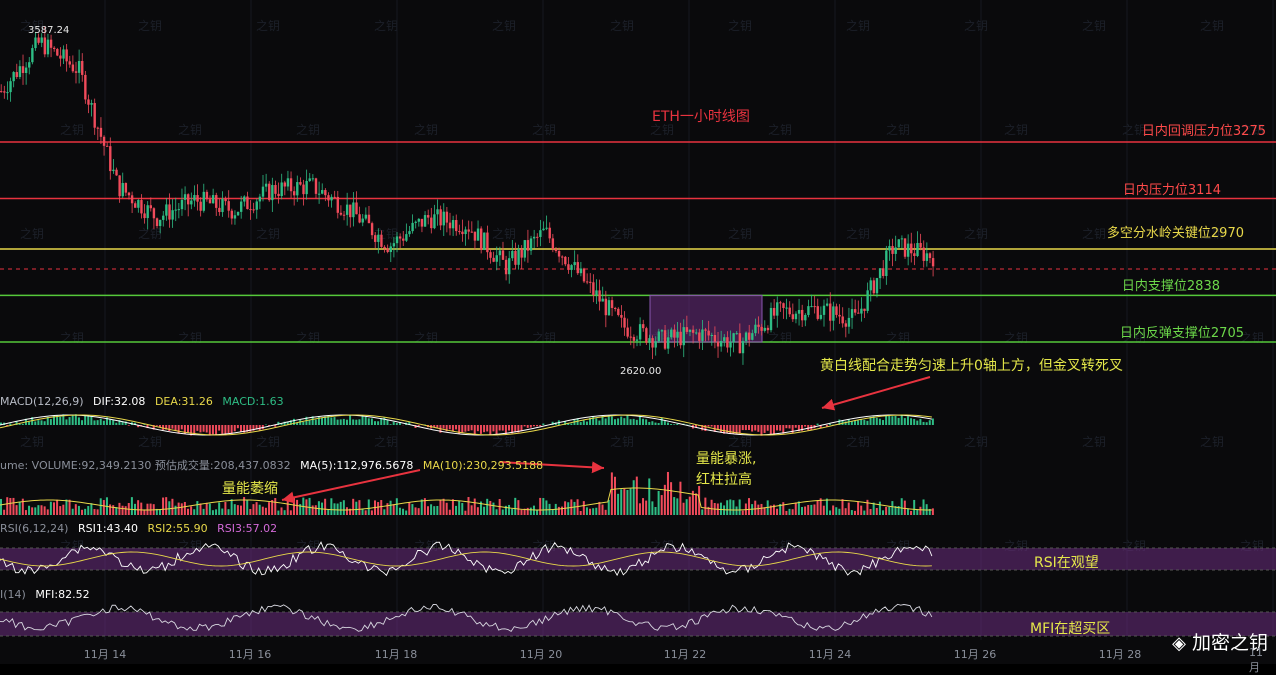 Image resolution: width=1276 pixels, height=675 pixels. I want to click on x-tick-label: 11月 26, so click(975, 654).